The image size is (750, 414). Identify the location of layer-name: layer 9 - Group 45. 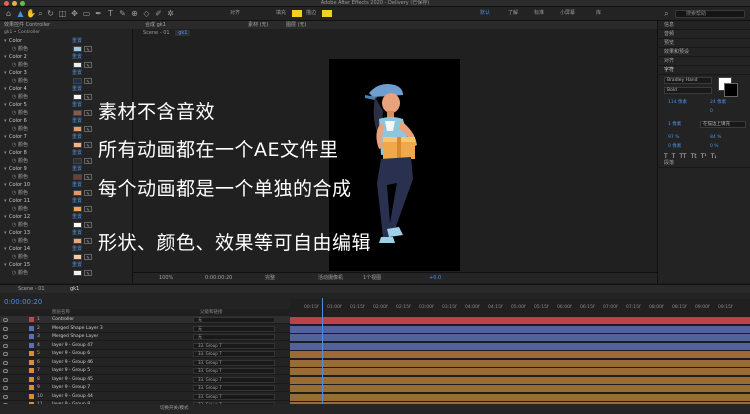
(72, 380).